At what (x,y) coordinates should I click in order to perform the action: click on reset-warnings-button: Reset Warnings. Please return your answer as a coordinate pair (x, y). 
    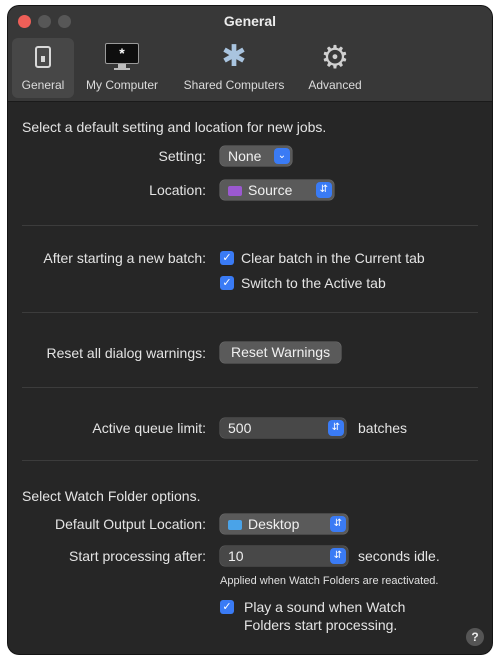
    Looking at the image, I should click on (281, 352).